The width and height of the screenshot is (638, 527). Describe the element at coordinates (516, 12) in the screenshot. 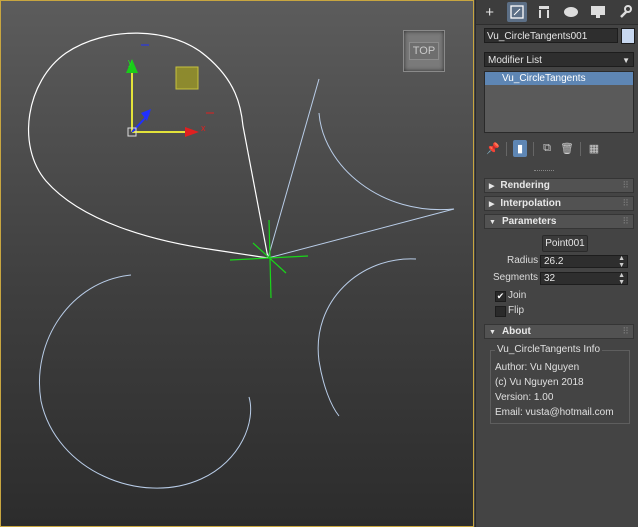

I see `modify-tab-icon` at that location.